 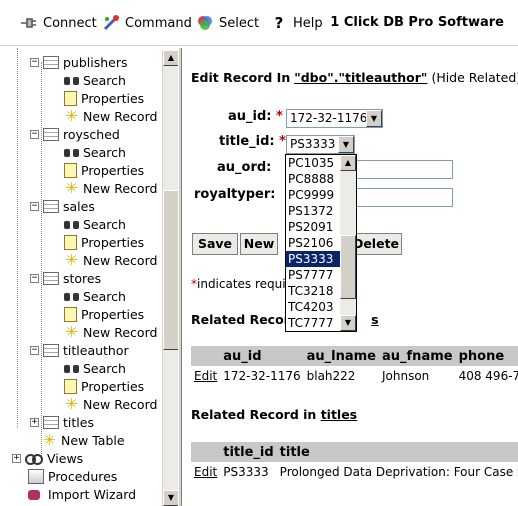 What do you see at coordinates (313, 179) in the screenshot?
I see `dropdown-option: PC8888` at bounding box center [313, 179].